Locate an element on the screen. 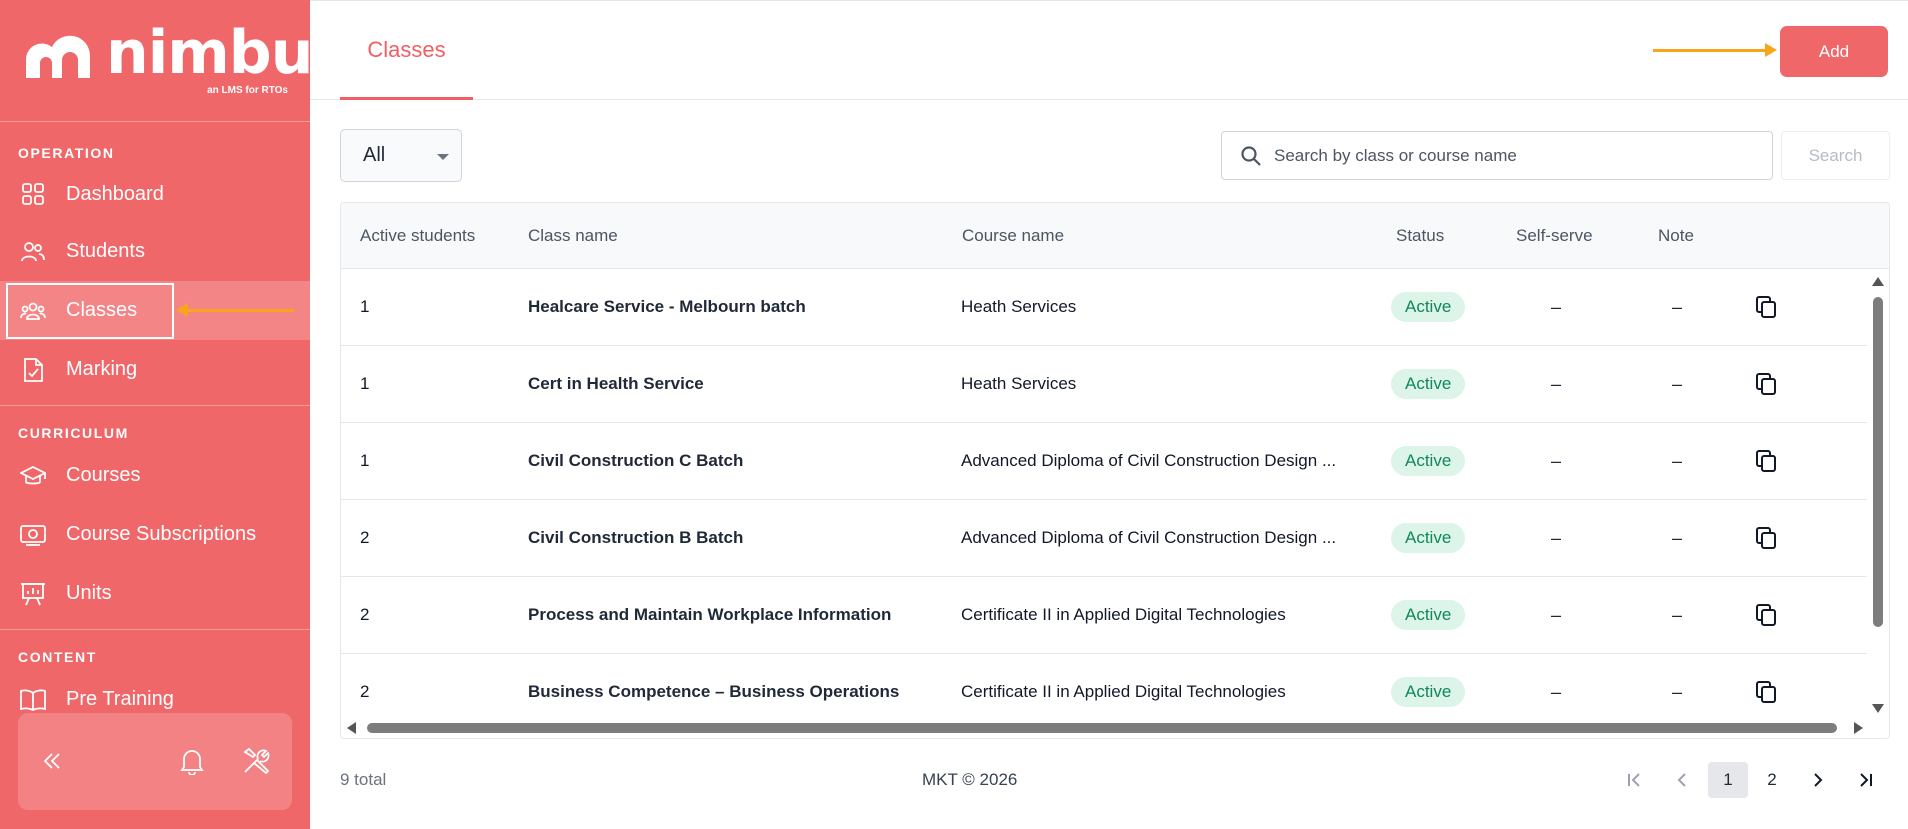 The image size is (1908, 829). total-count: 9 total is located at coordinates (363, 779).